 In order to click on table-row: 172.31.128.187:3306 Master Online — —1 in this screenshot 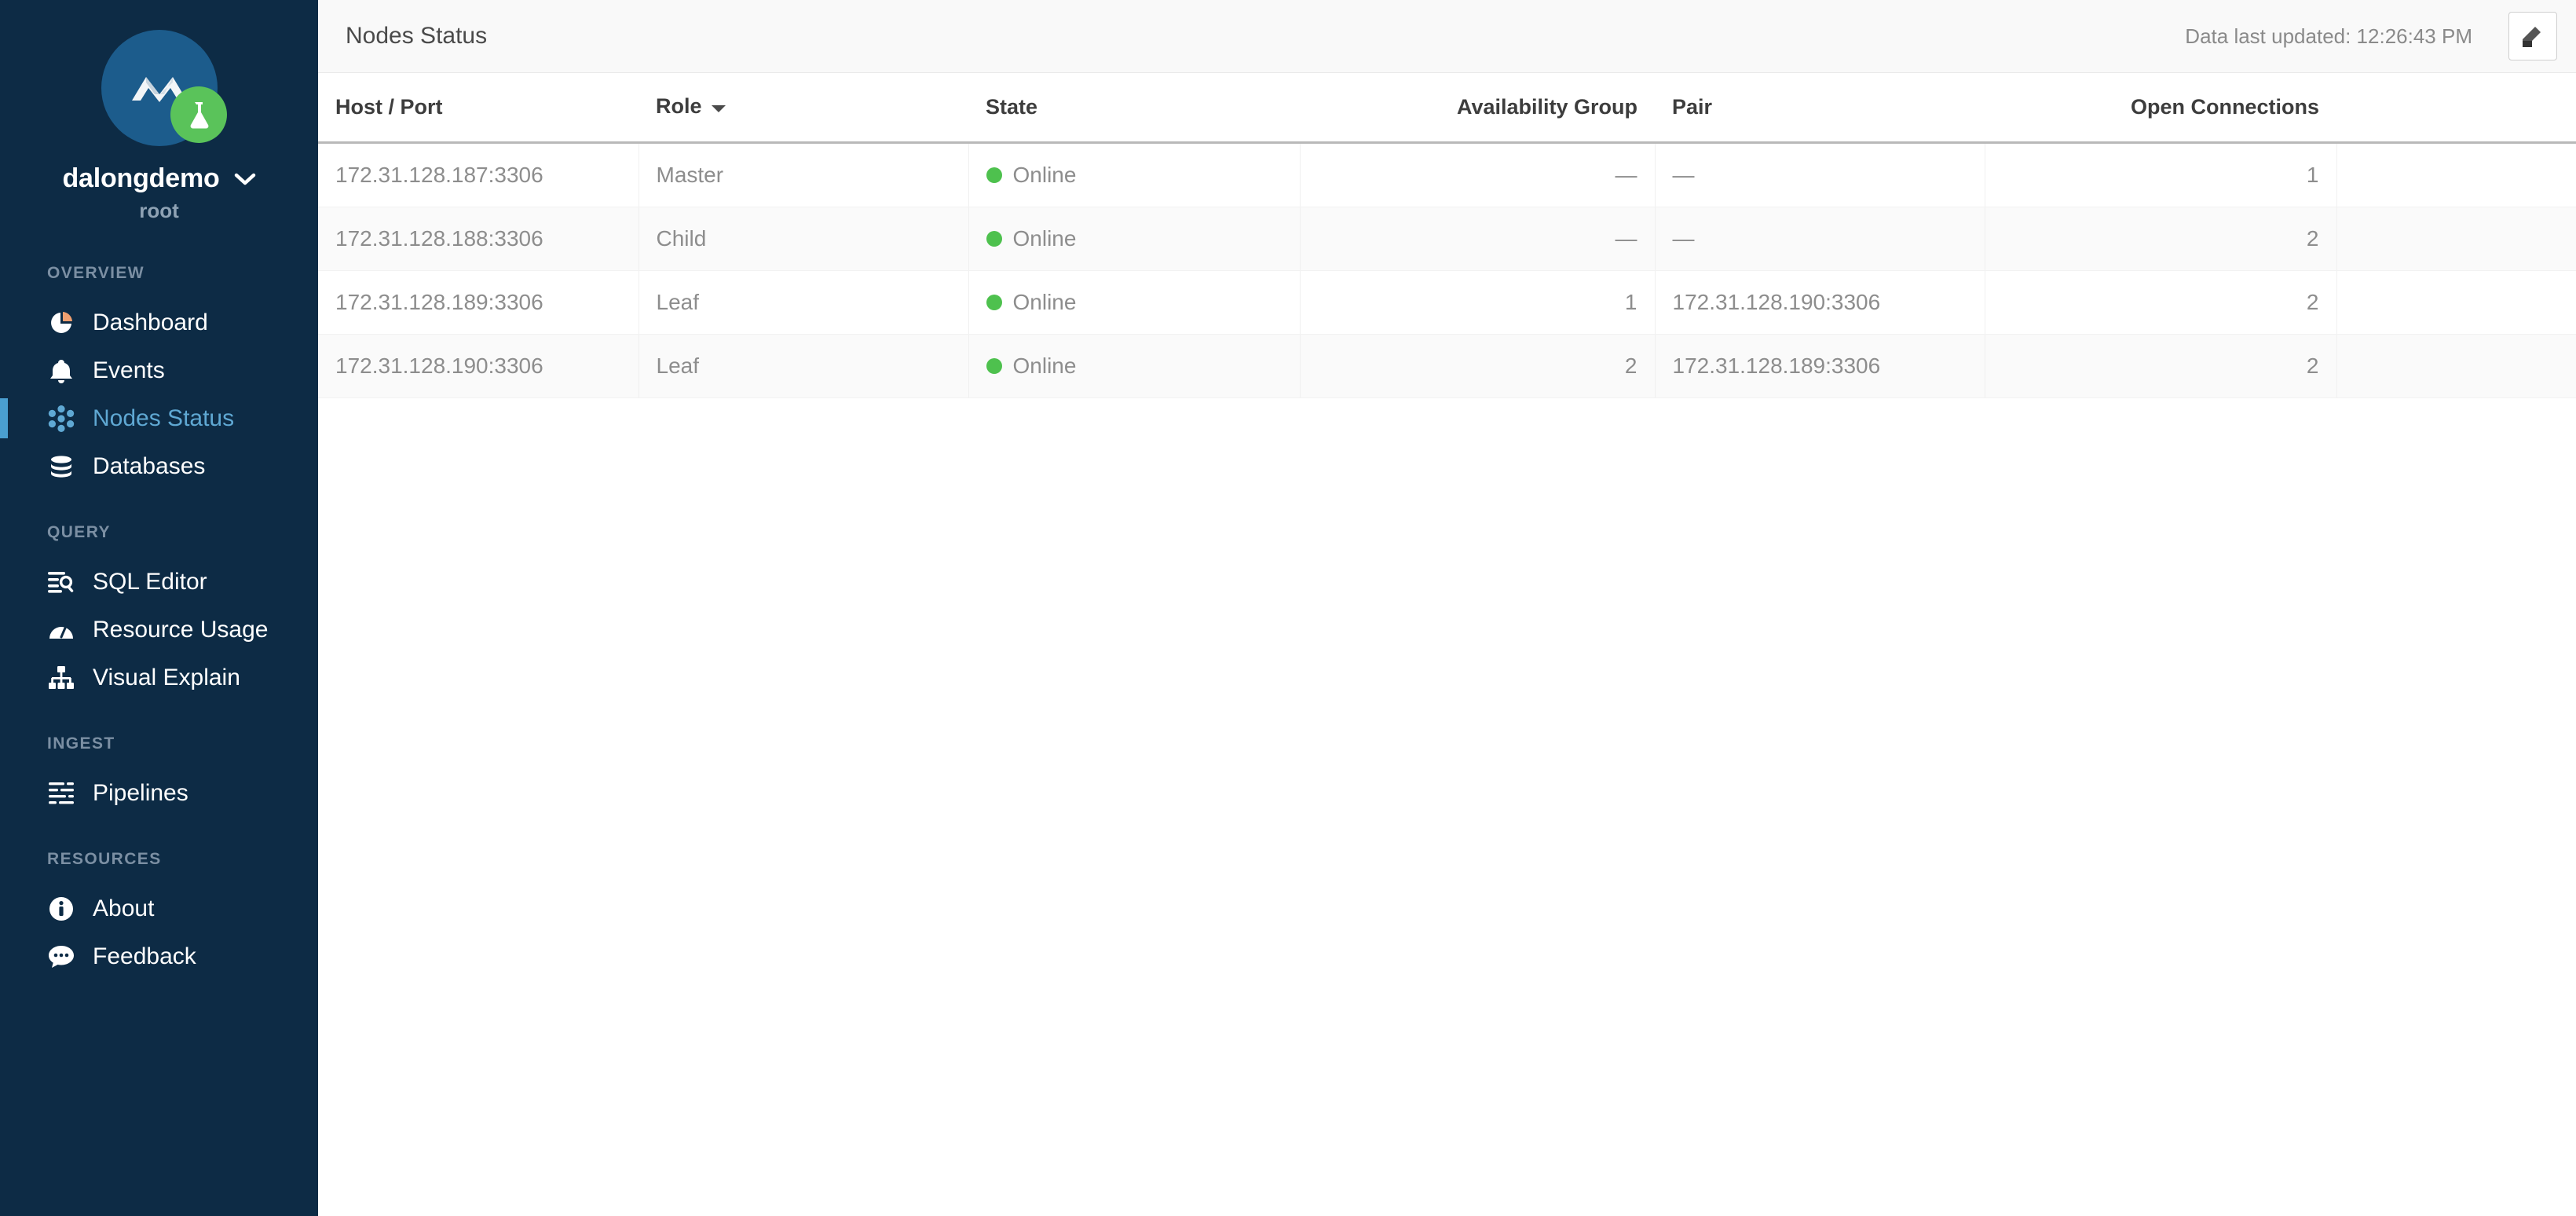, I will do `click(1447, 174)`.